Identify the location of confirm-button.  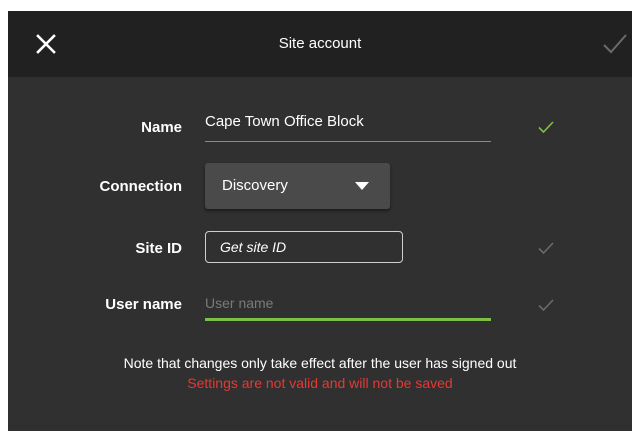
(615, 44).